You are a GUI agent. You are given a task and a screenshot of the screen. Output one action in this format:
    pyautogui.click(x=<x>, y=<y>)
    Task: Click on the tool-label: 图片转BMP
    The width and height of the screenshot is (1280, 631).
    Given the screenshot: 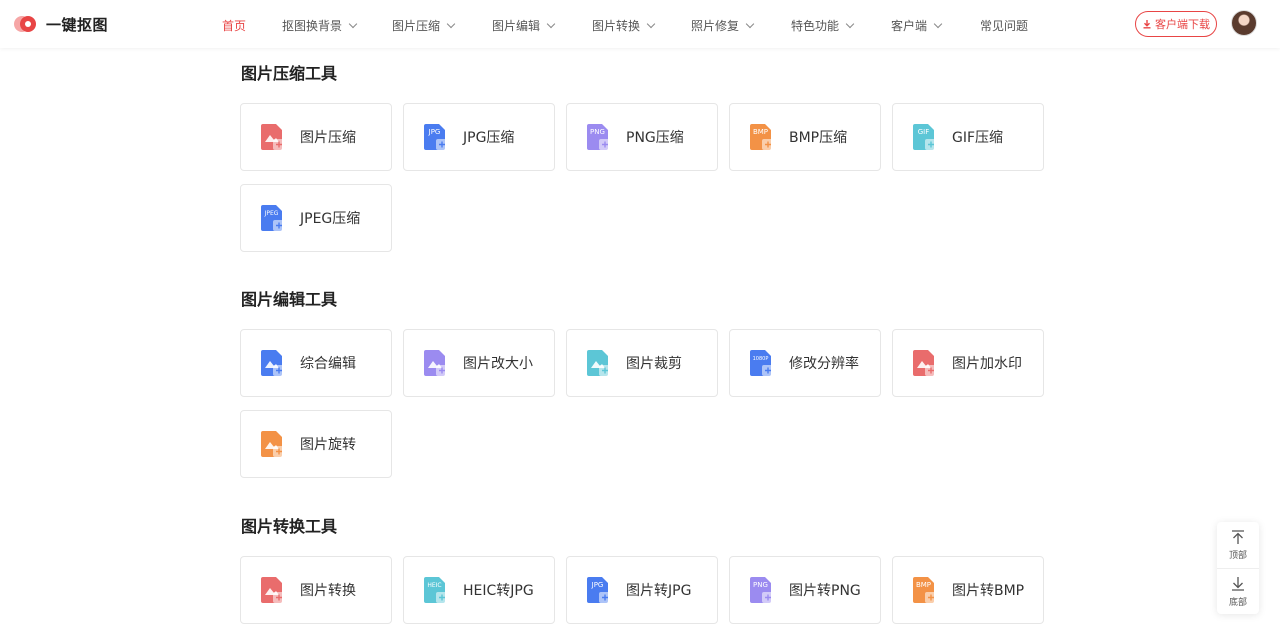 What is the action you would take?
    pyautogui.click(x=988, y=591)
    